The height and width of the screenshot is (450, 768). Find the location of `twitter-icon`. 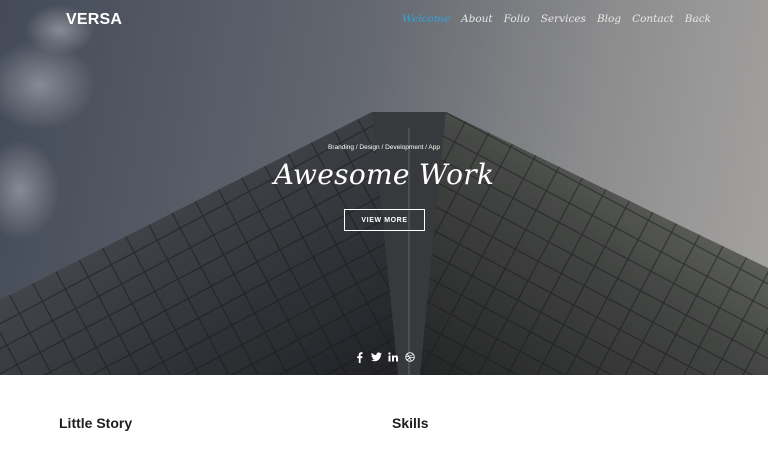

twitter-icon is located at coordinates (376, 357).